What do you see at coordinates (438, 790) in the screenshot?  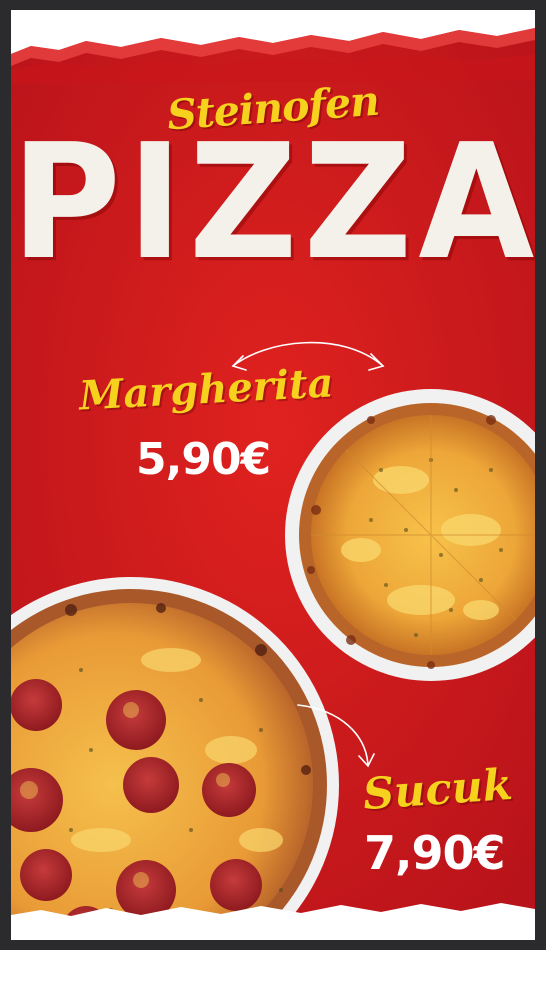 I see `item-name-sucuk: Sucuk` at bounding box center [438, 790].